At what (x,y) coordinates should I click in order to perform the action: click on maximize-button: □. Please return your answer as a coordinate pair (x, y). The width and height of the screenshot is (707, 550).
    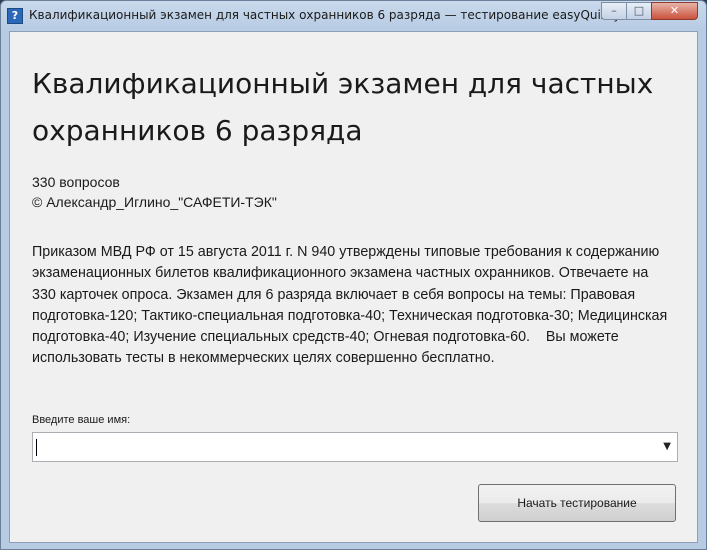
    Looking at the image, I should click on (639, 11).